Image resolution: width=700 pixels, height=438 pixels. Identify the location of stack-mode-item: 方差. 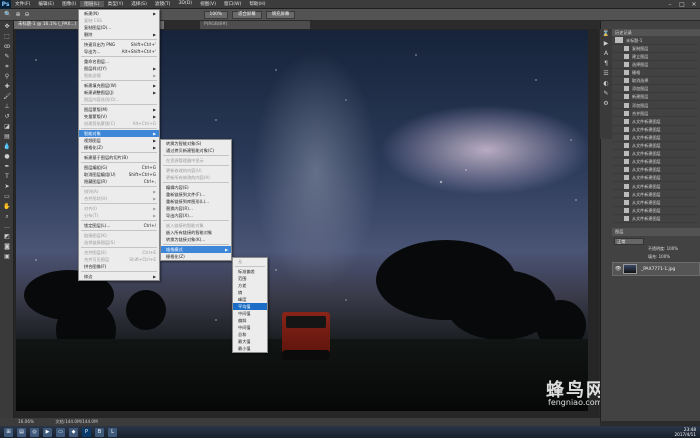
(250, 285).